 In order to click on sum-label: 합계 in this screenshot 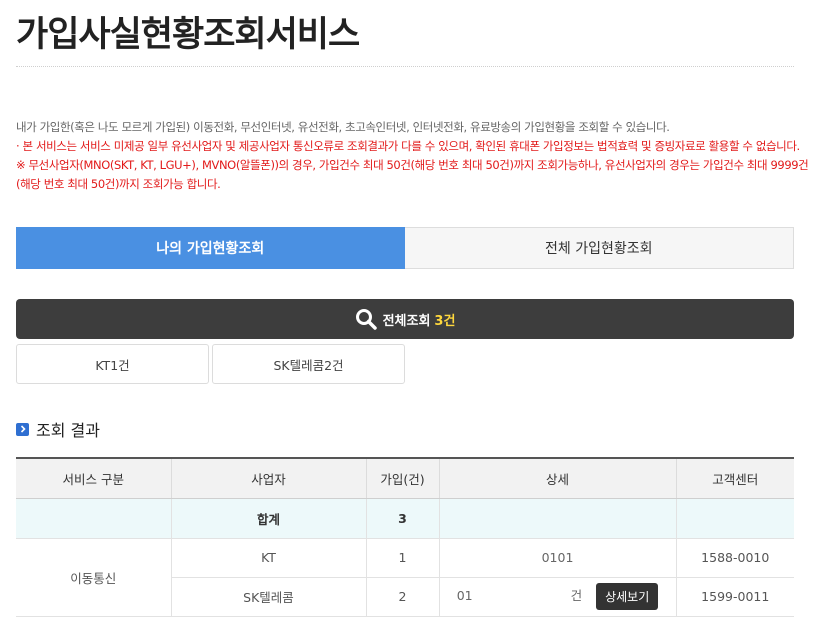, I will do `click(268, 518)`.